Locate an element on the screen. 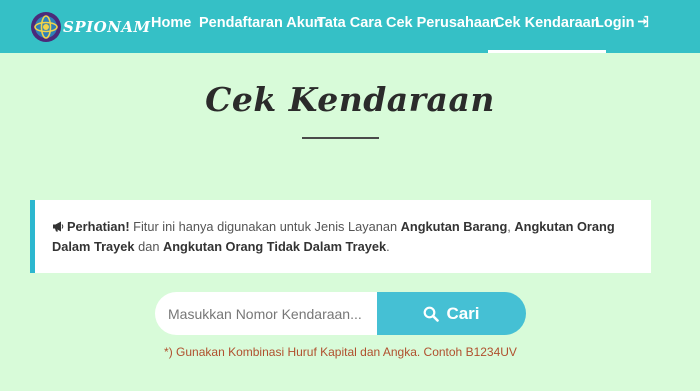 This screenshot has height=391, width=700. alert-text-4: . is located at coordinates (388, 246).